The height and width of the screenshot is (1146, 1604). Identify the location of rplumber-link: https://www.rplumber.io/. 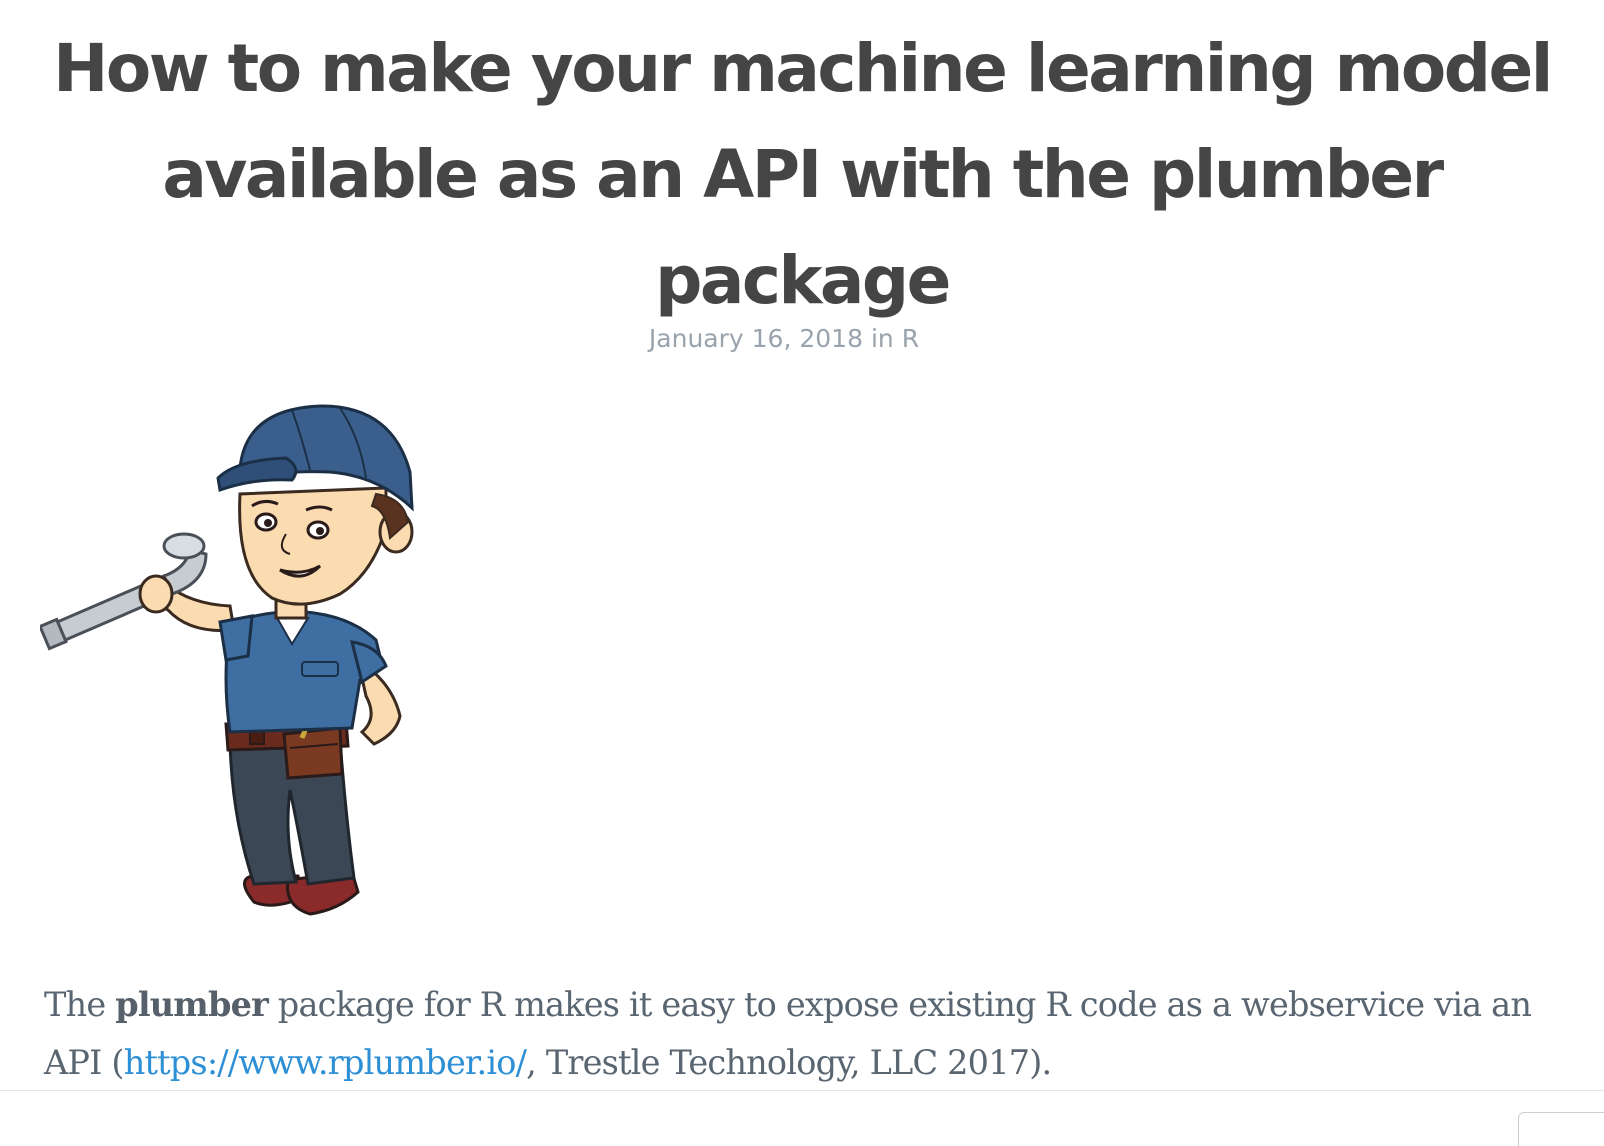
(325, 1062).